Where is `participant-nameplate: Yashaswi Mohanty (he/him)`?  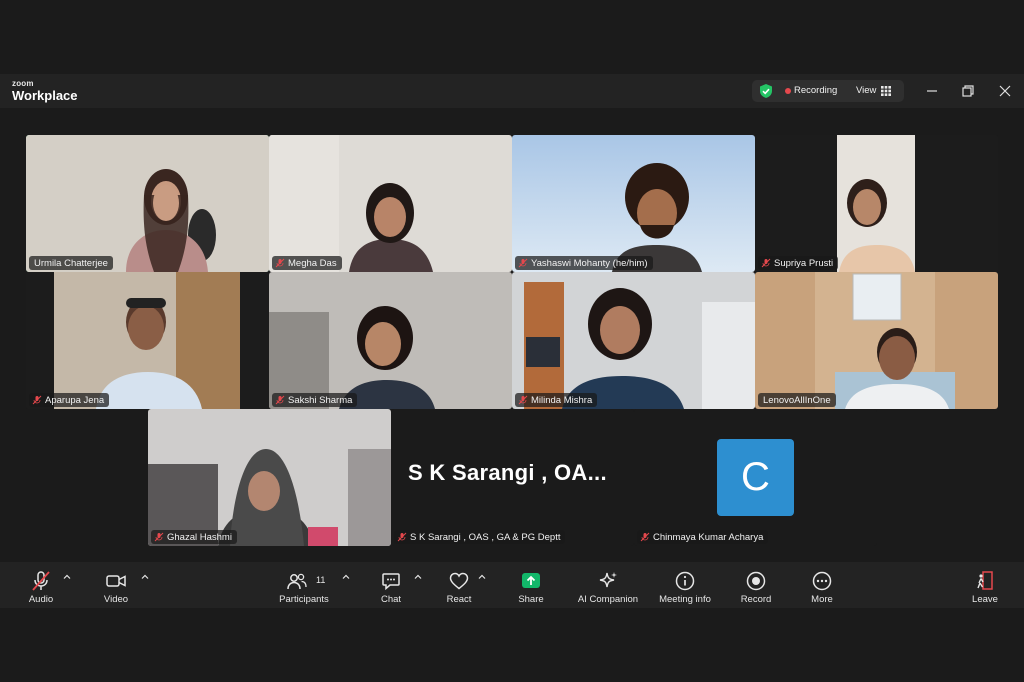
participant-nameplate: Yashaswi Mohanty (he/him) is located at coordinates (584, 263).